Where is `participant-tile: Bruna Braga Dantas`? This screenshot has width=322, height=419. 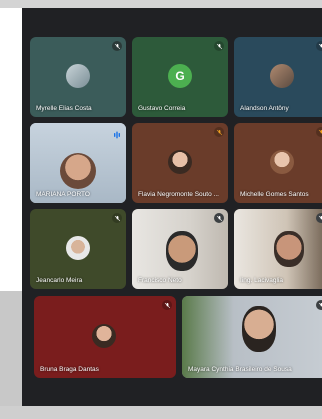
participant-tile: Bruna Braga Dantas is located at coordinates (105, 337).